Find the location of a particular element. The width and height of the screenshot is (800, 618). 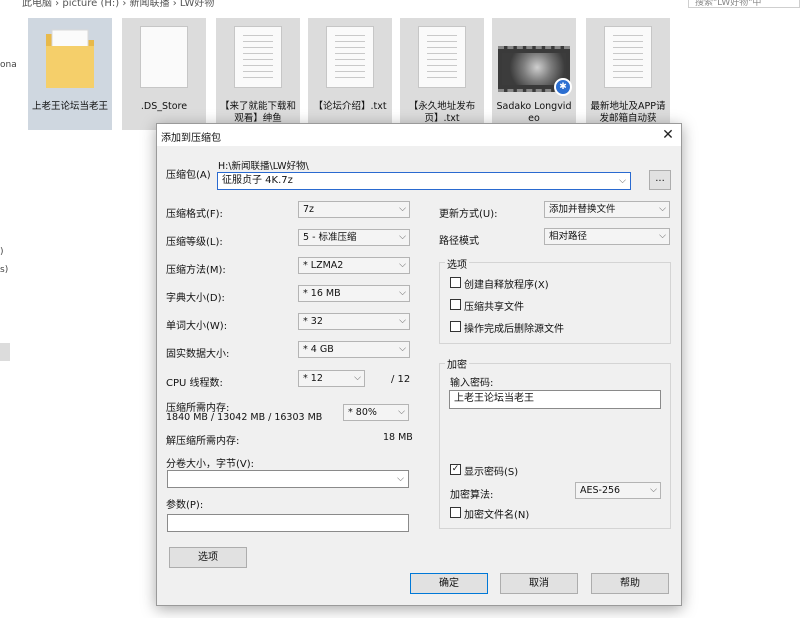

format-value: 7z is located at coordinates (309, 209).